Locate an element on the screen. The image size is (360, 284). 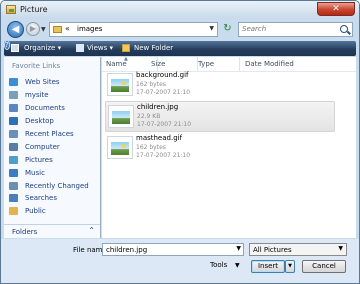
organize-icon is located at coordinates (15, 48).